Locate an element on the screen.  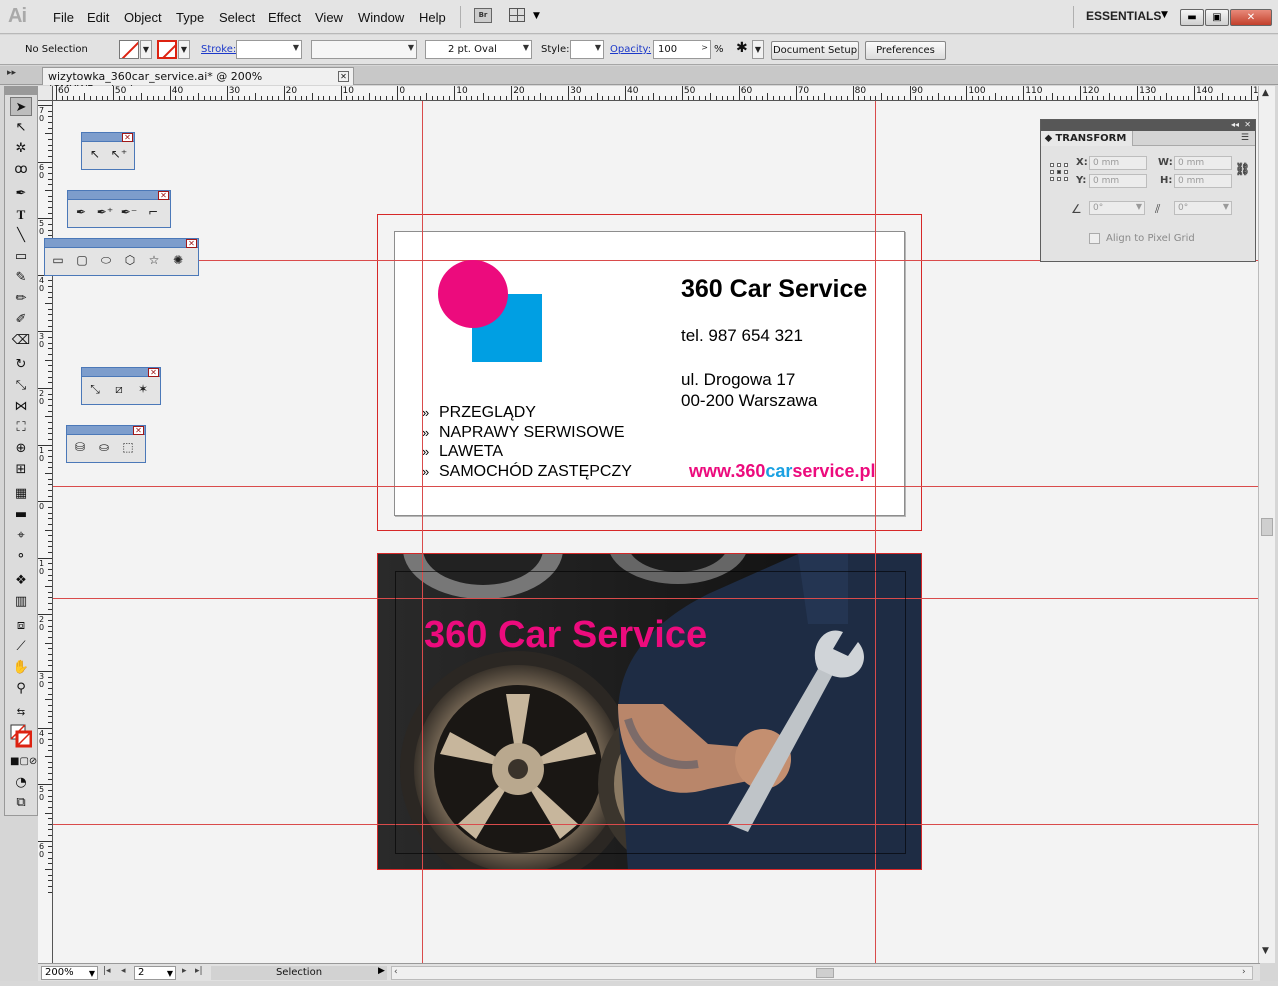
workspace-switcher: ESSENTIALS is located at coordinates (1123, 16).